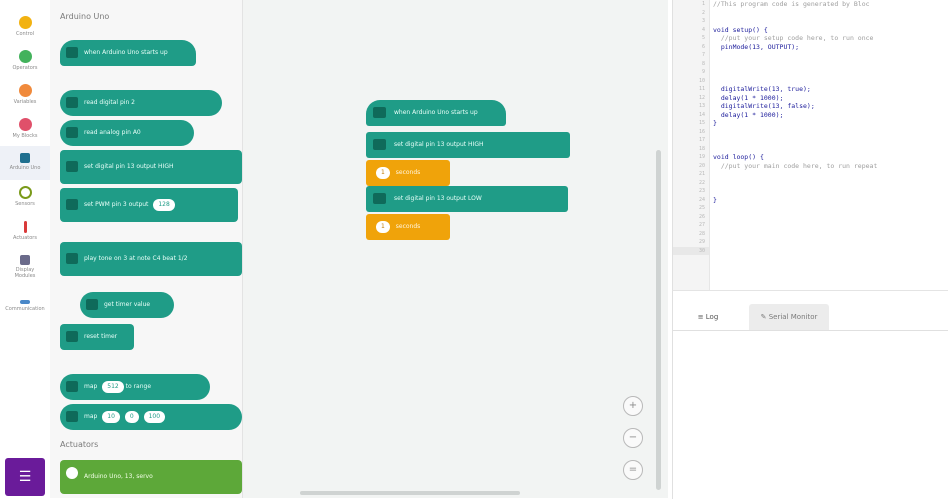 Image resolution: width=948 pixels, height=499 pixels. Describe the element at coordinates (25, 22) in the screenshot. I see `control-icon` at that location.